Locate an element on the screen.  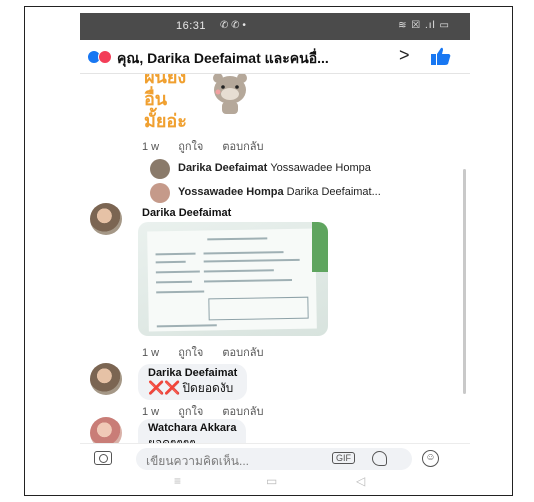
notification-icons: ✆ ✆ • is located at coordinates (233, 25).